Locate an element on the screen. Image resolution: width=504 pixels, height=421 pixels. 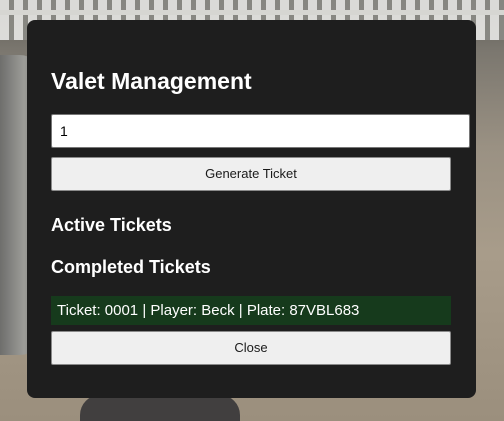
generate-ticket-button: Generate Ticket is located at coordinates (251, 174).